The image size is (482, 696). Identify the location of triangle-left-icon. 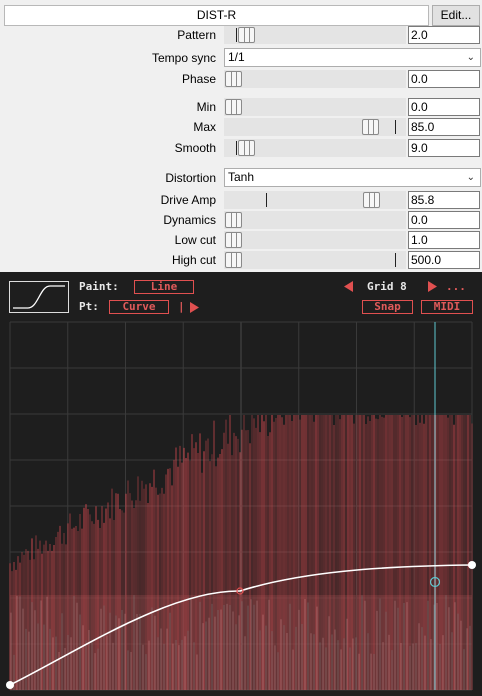
(348, 286).